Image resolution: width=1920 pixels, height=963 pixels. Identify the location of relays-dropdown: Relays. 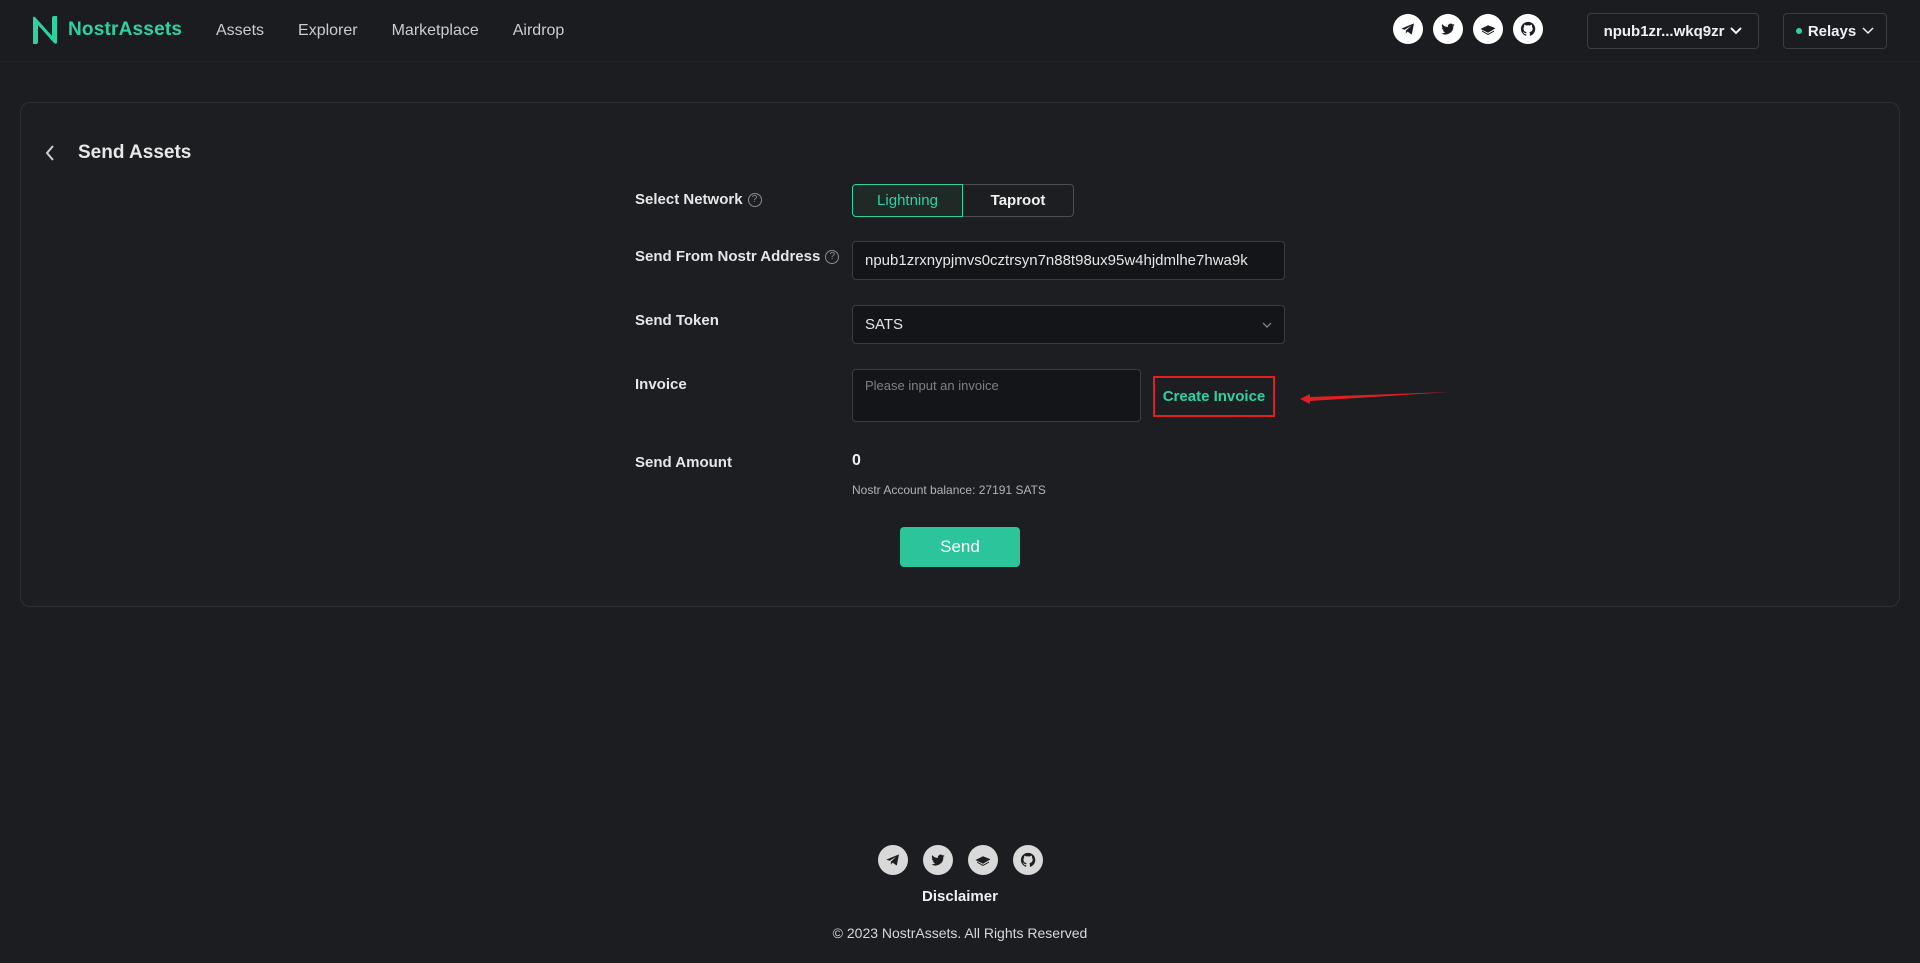
(1835, 31).